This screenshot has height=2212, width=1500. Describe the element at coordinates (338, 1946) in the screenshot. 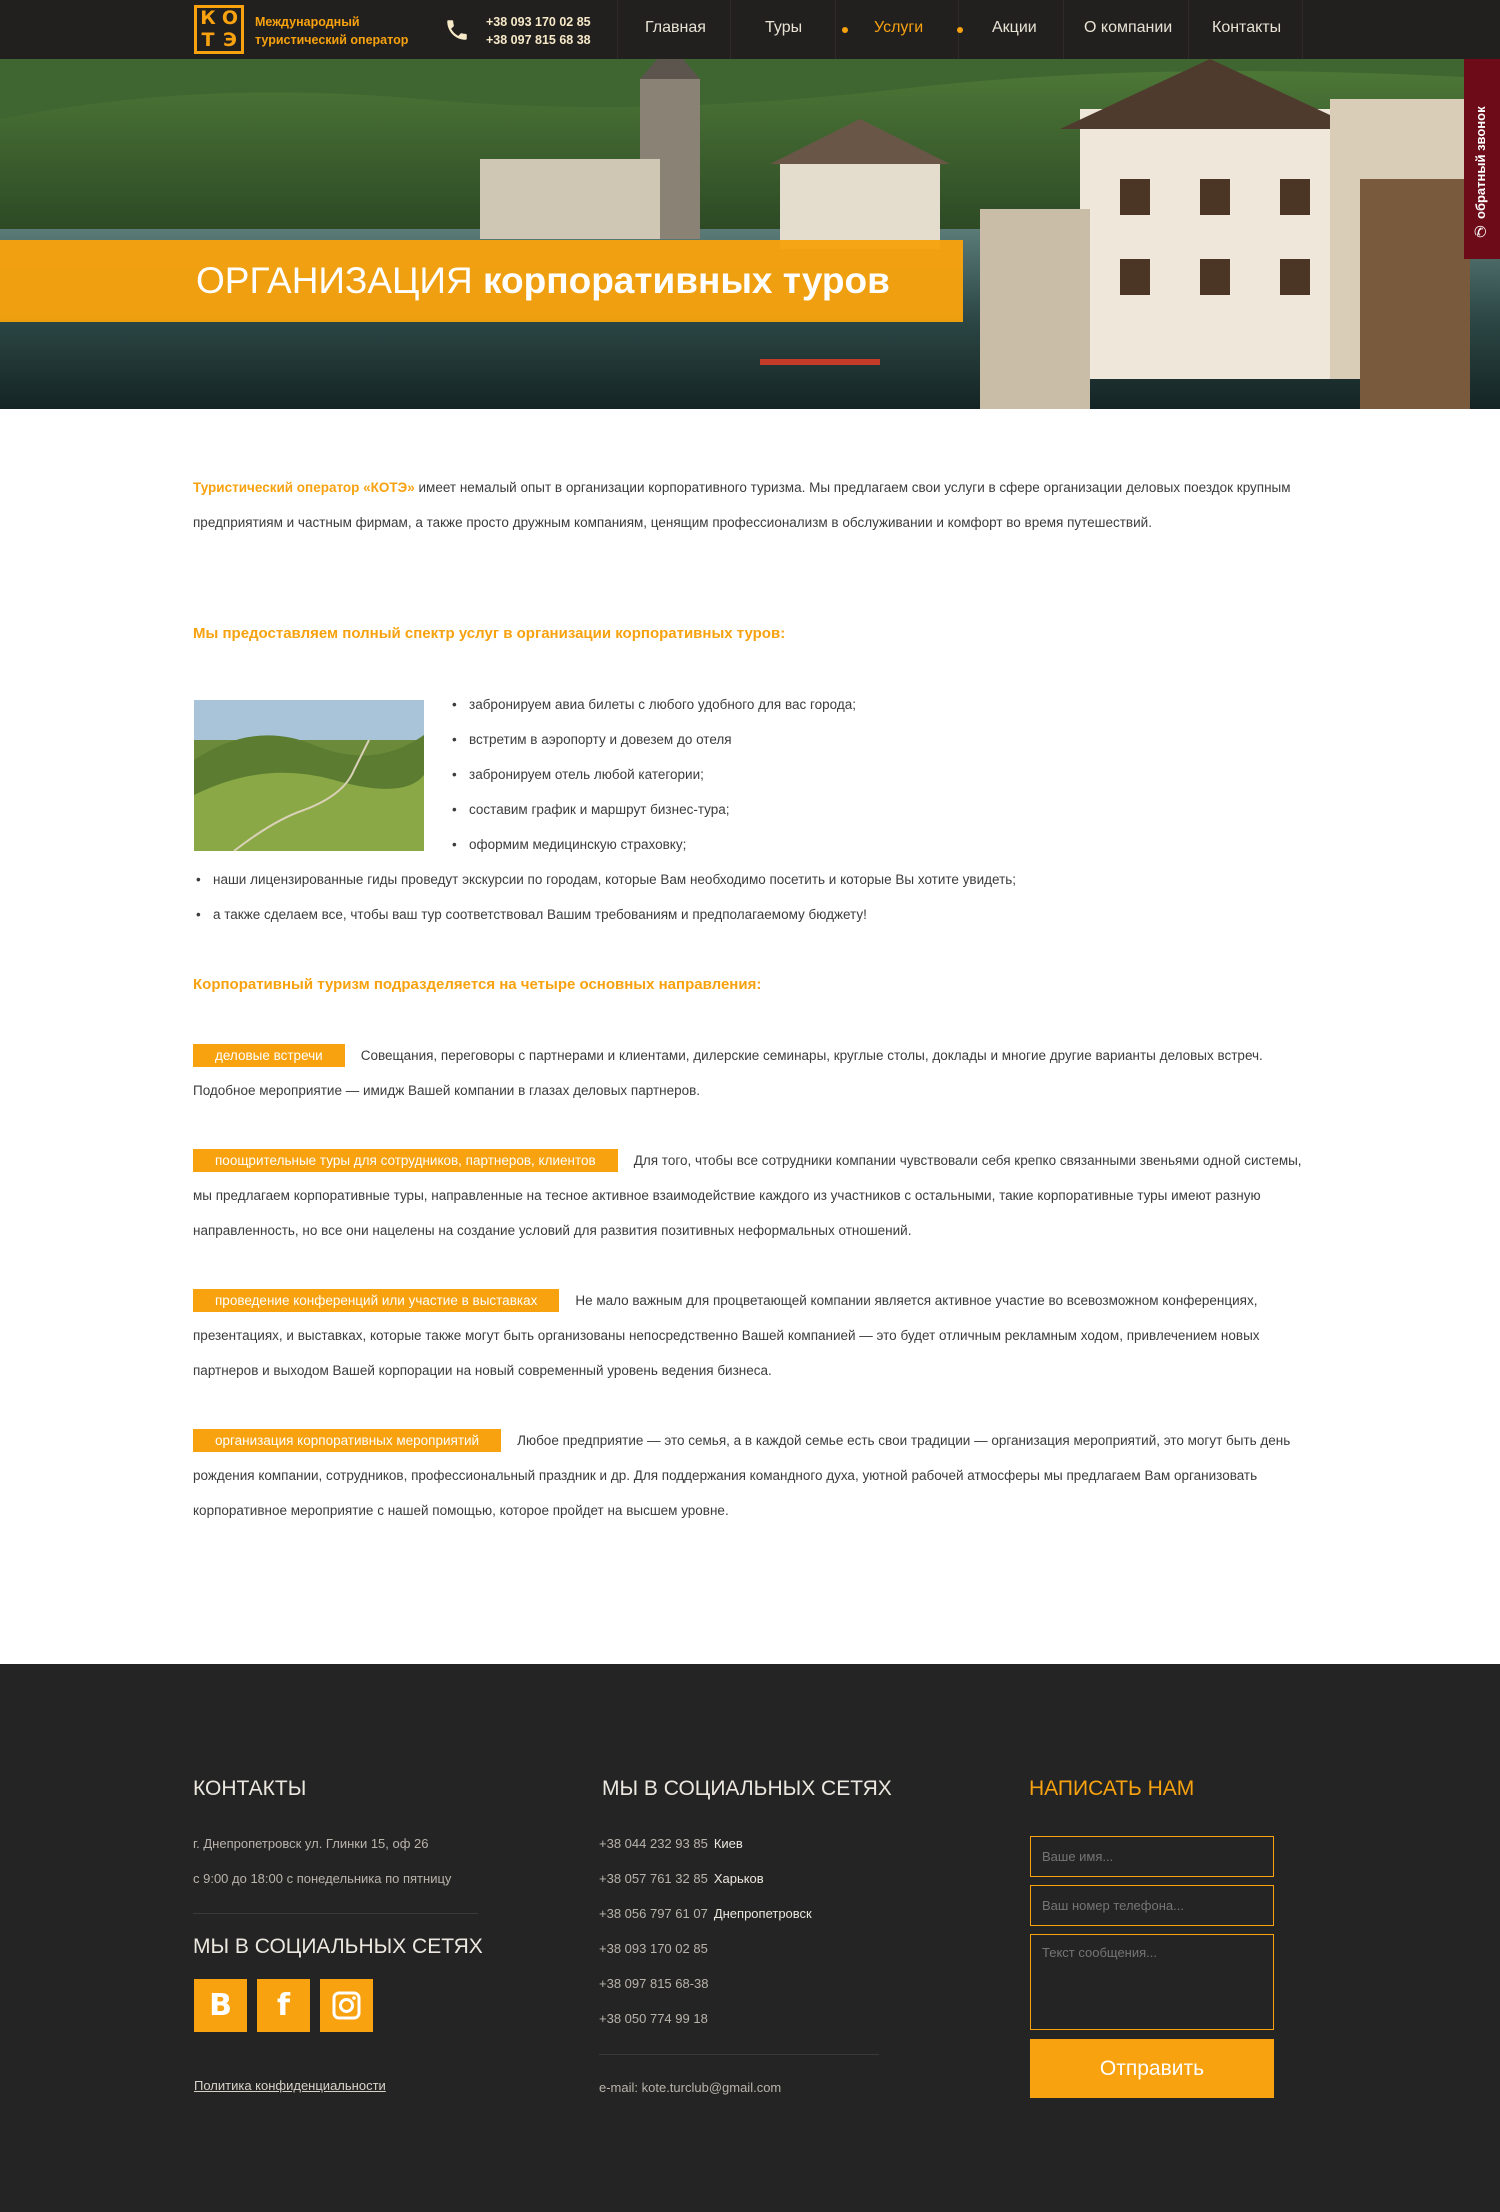

I see `social-heading: МЫ В СОЦИАЛЬНЫХ СЕТЯХ` at that location.